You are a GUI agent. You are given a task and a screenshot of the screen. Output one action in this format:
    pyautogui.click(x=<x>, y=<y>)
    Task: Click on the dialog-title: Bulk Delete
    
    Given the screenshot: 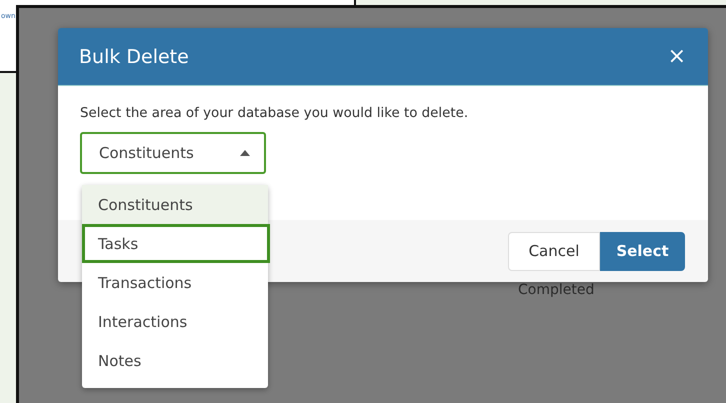 What is the action you would take?
    pyautogui.click(x=134, y=57)
    